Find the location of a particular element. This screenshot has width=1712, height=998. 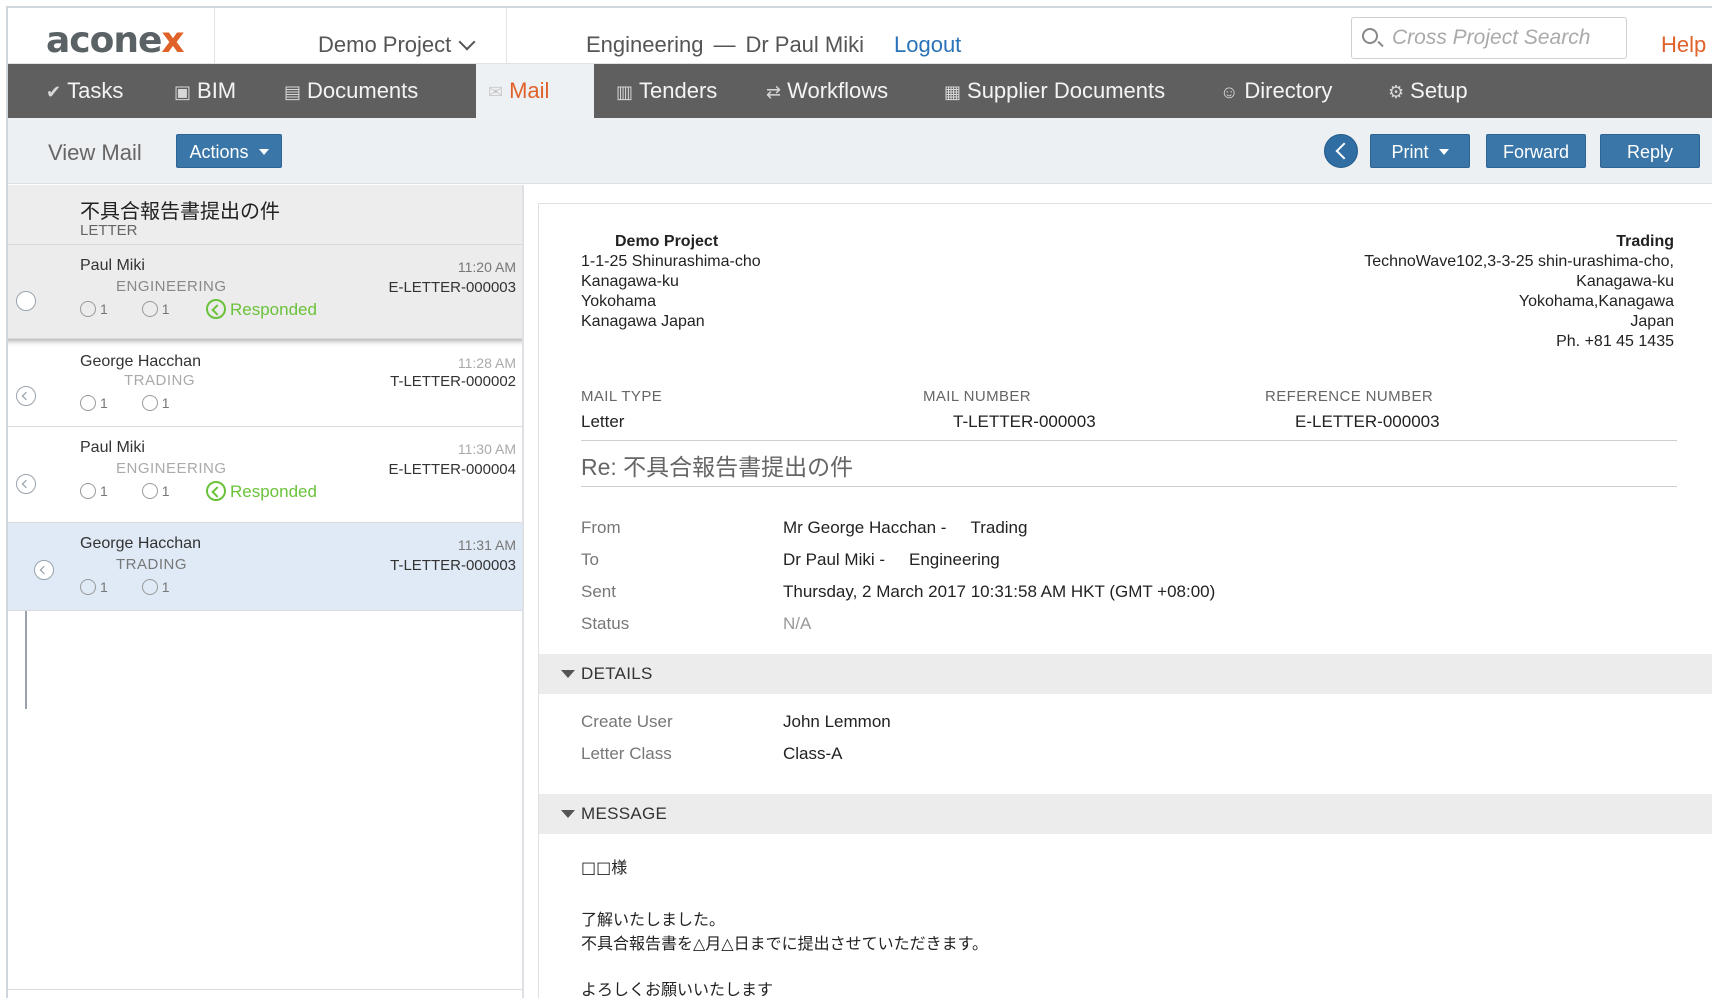

nav-bim: ▣ BIM is located at coordinates (219, 91).